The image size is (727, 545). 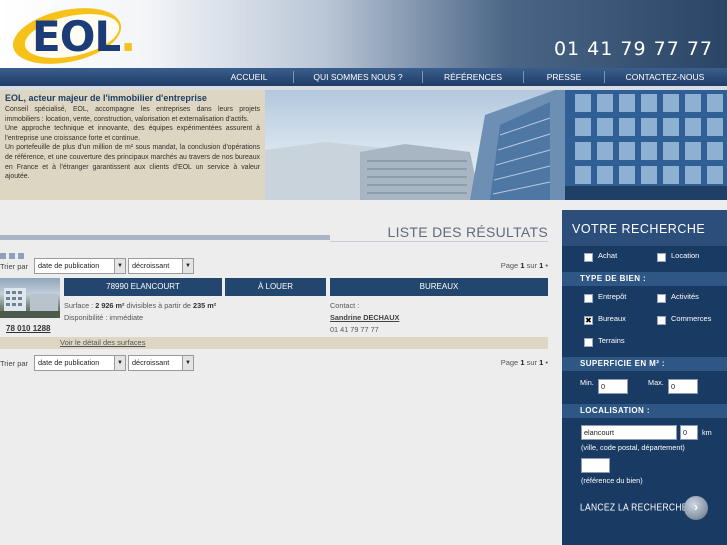 I want to click on reference-input, so click(x=595, y=465).